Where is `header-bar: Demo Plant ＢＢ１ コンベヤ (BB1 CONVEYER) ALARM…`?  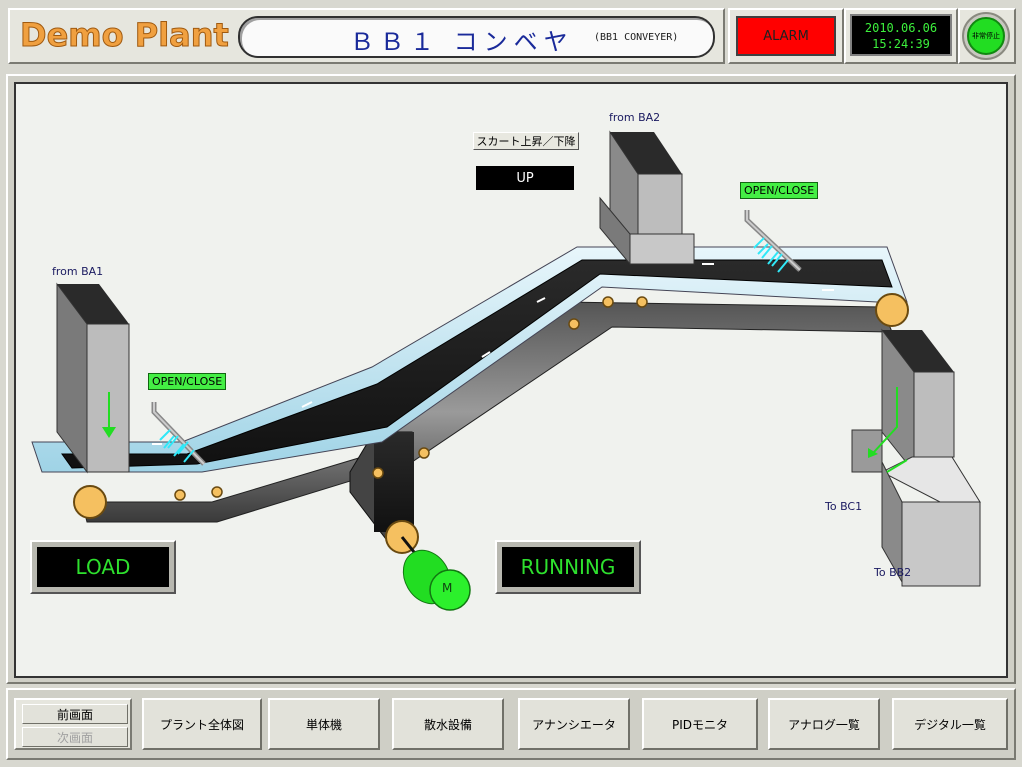 header-bar: Demo Plant ＢＢ１ コンベヤ (BB1 CONVEYER) ALARM… is located at coordinates (511, 35).